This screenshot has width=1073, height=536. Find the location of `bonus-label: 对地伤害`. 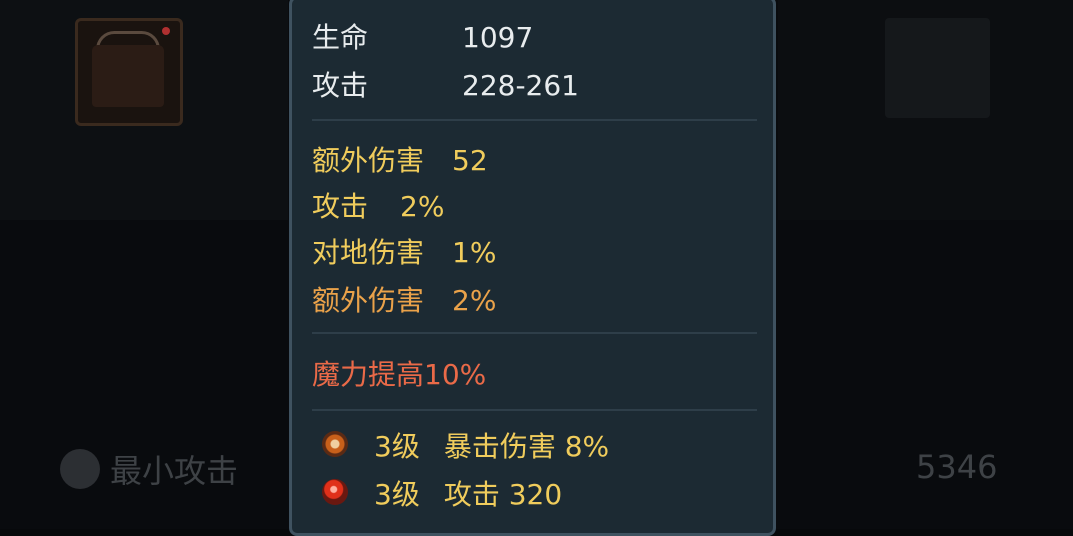

bonus-label: 对地伤害 is located at coordinates (368, 252).